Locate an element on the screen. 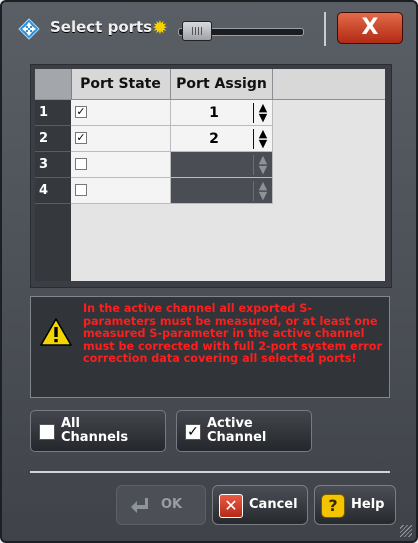 The image size is (418, 543). table-row: 4 ▲ ▼ is located at coordinates (210, 191).